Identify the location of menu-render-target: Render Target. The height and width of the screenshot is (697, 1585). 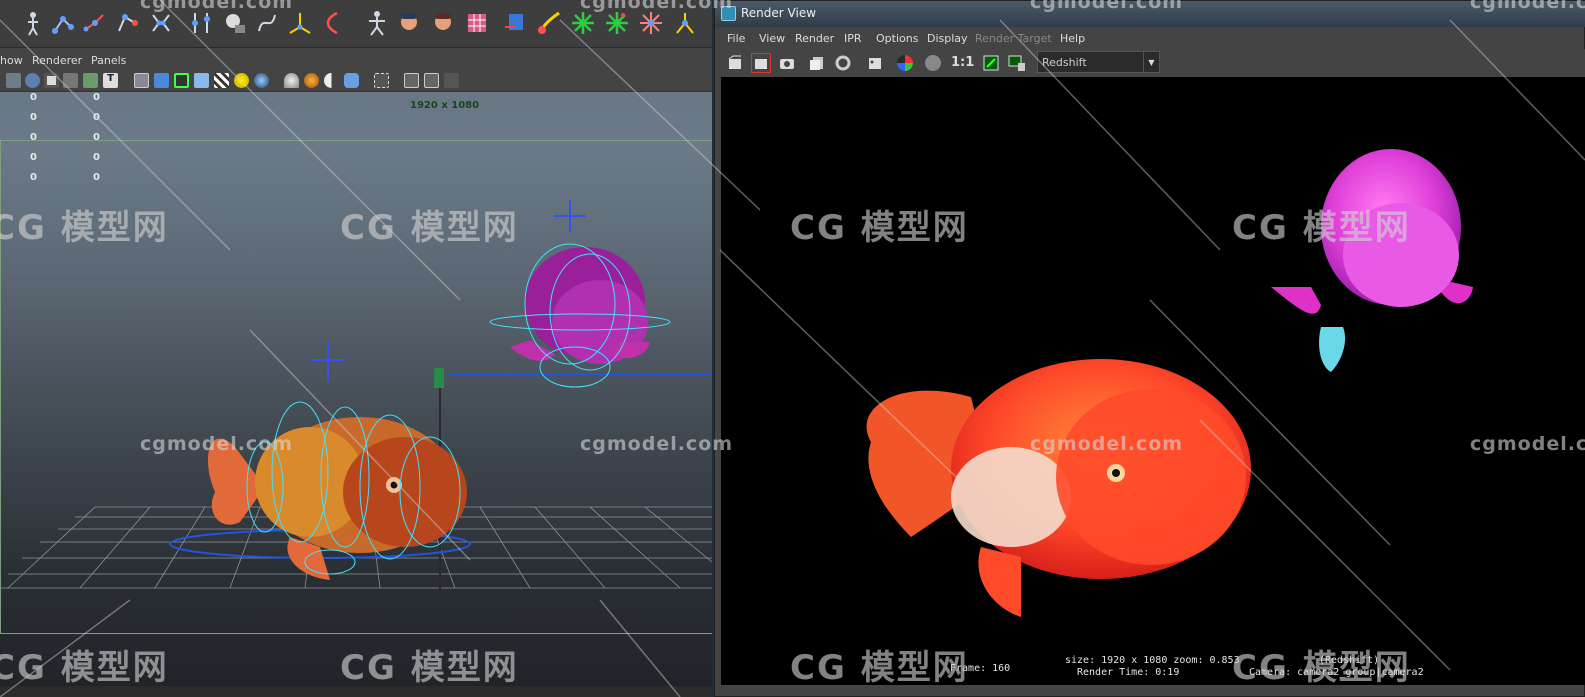
(1013, 38).